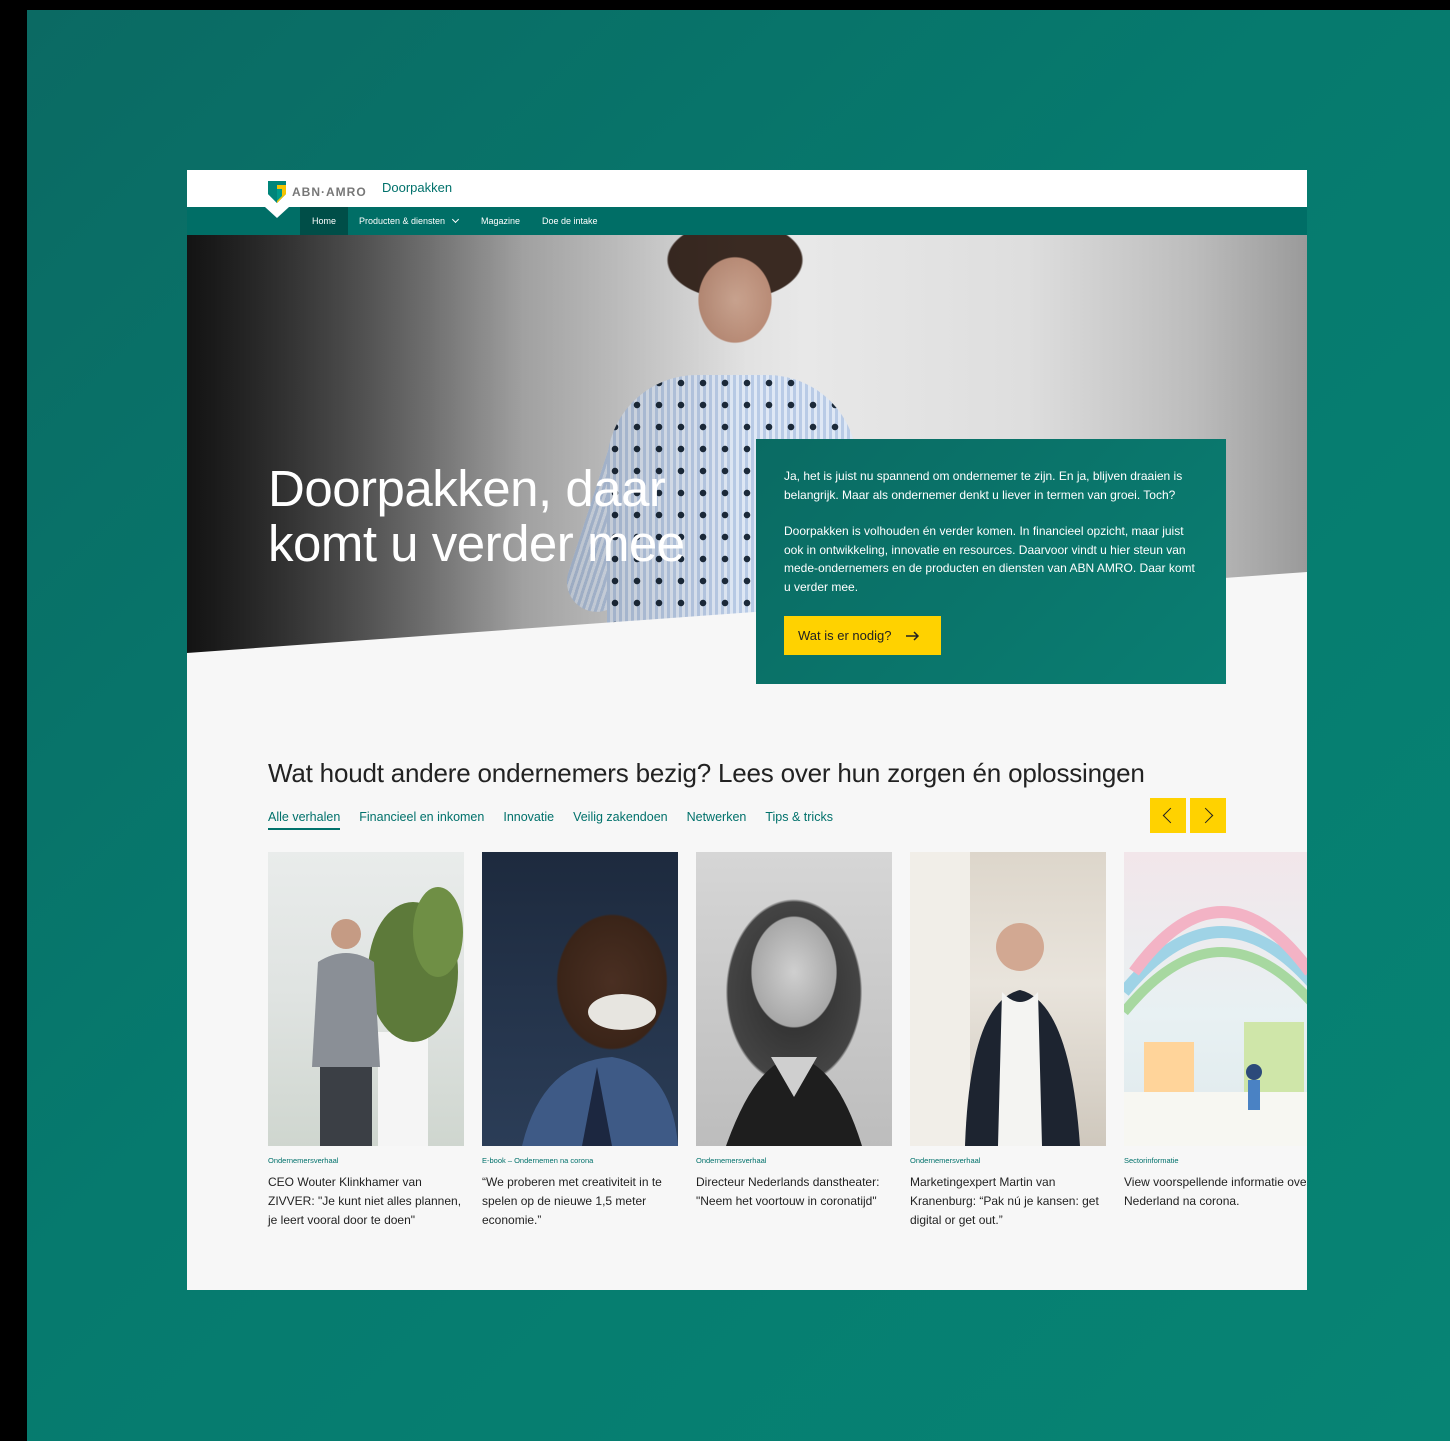 The height and width of the screenshot is (1441, 1450). What do you see at coordinates (402, 221) in the screenshot?
I see `nav-label: Producten & diensten` at bounding box center [402, 221].